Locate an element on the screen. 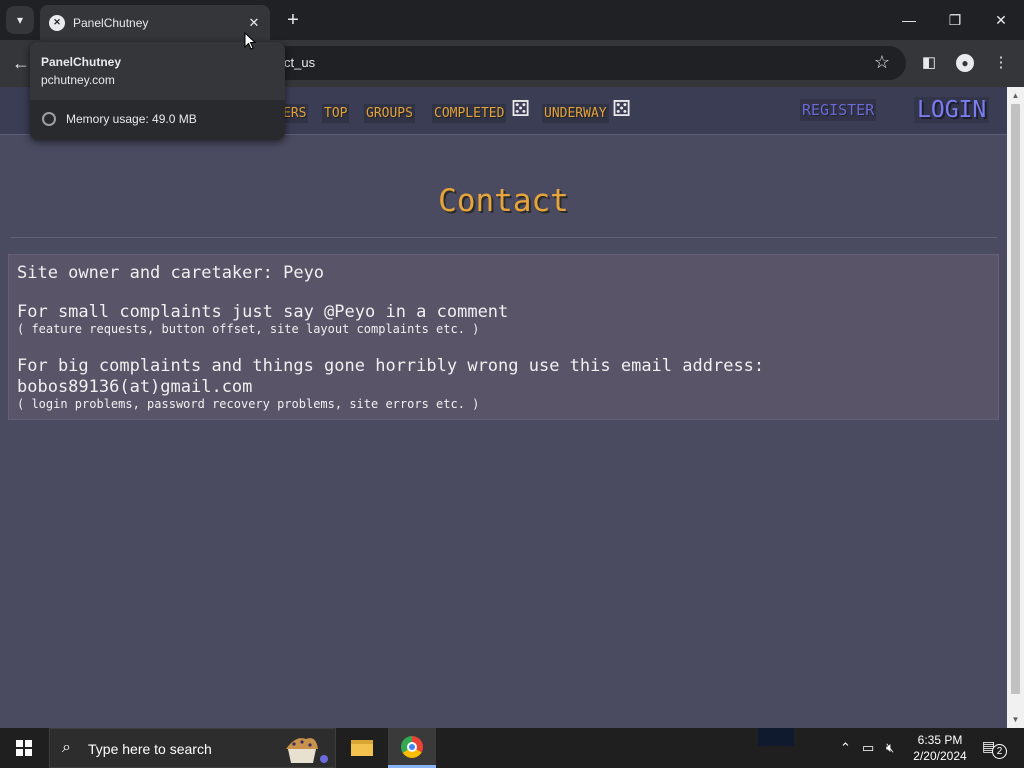 The width and height of the screenshot is (1024, 768). tab-title: PanelChutney is located at coordinates (111, 22).